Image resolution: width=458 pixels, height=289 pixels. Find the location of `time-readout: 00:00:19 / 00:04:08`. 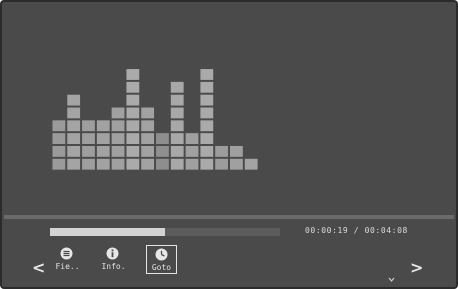

time-readout: 00:00:19 / 00:04:08 is located at coordinates (356, 230).